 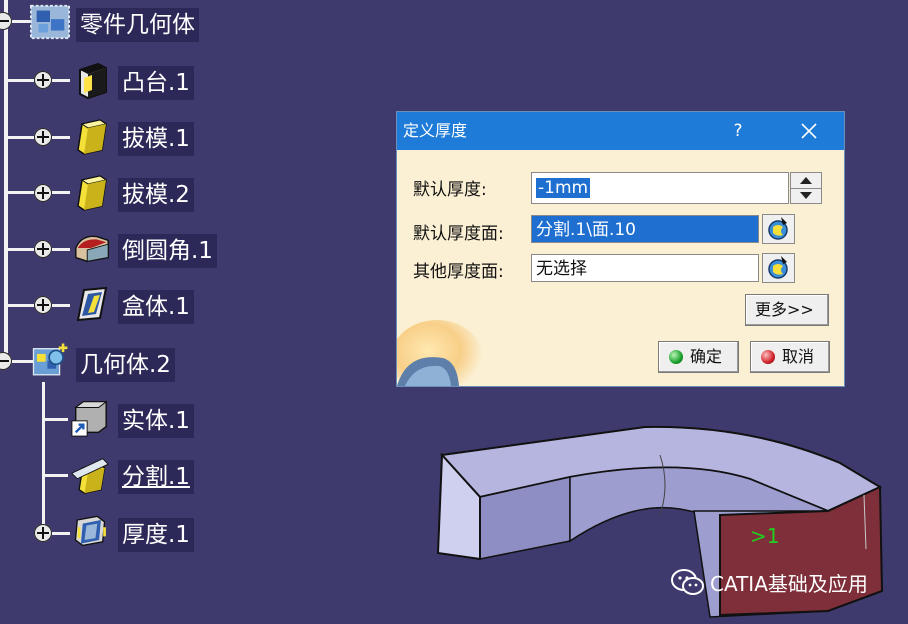 I want to click on other-face-select-button, so click(x=778, y=268).